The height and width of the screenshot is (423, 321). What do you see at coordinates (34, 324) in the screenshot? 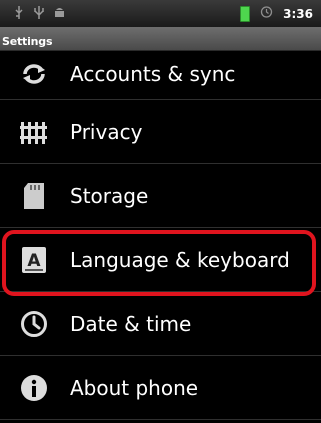
I see `clock-icon` at bounding box center [34, 324].